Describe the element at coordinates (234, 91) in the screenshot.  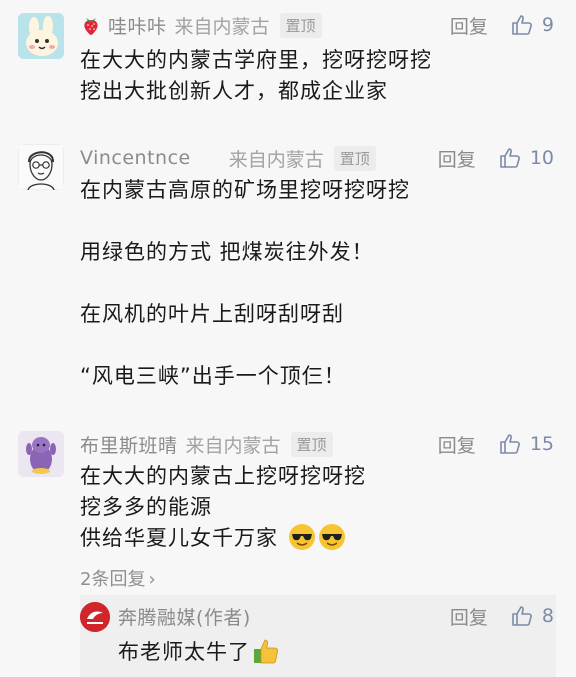
I see `comment-line: 挖出大批创新人才，都成企业家` at that location.